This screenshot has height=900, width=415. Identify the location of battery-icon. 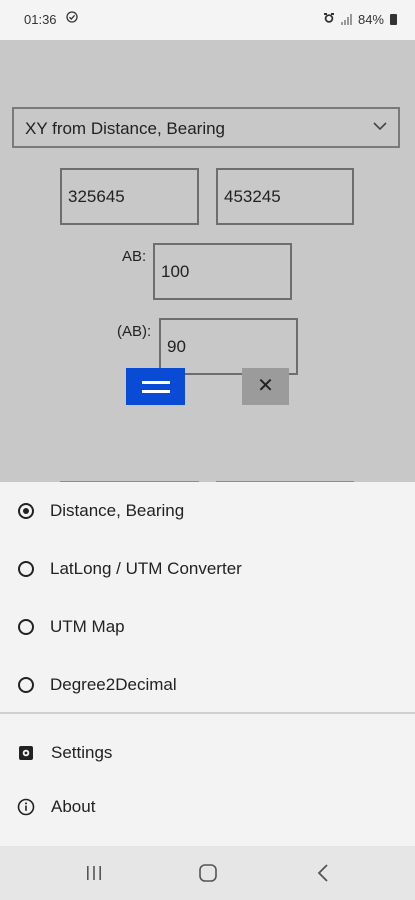
(393, 19).